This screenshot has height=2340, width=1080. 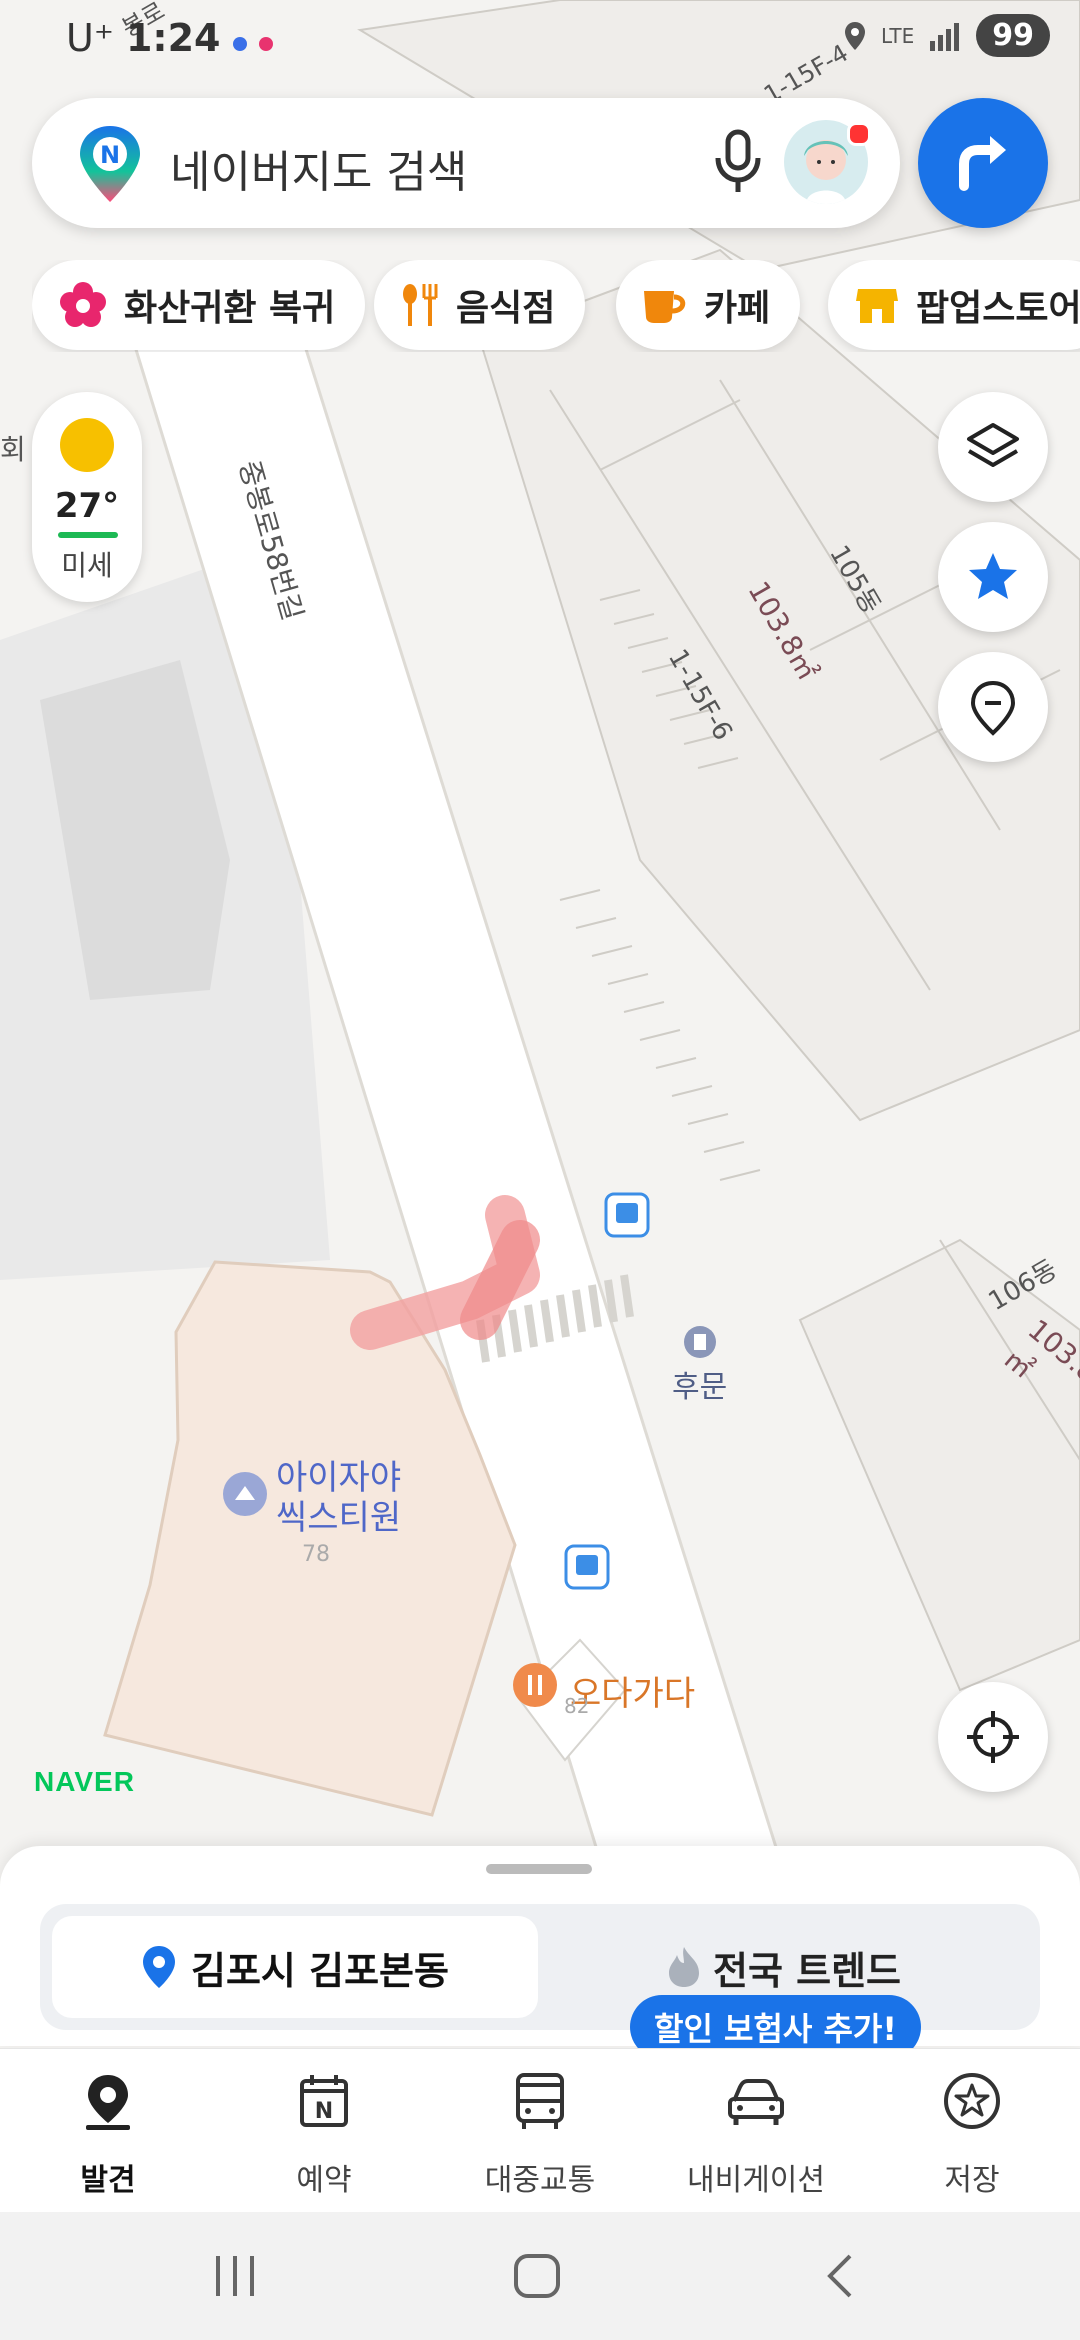 I want to click on recent-apps-icon, so click(x=235, y=2276).